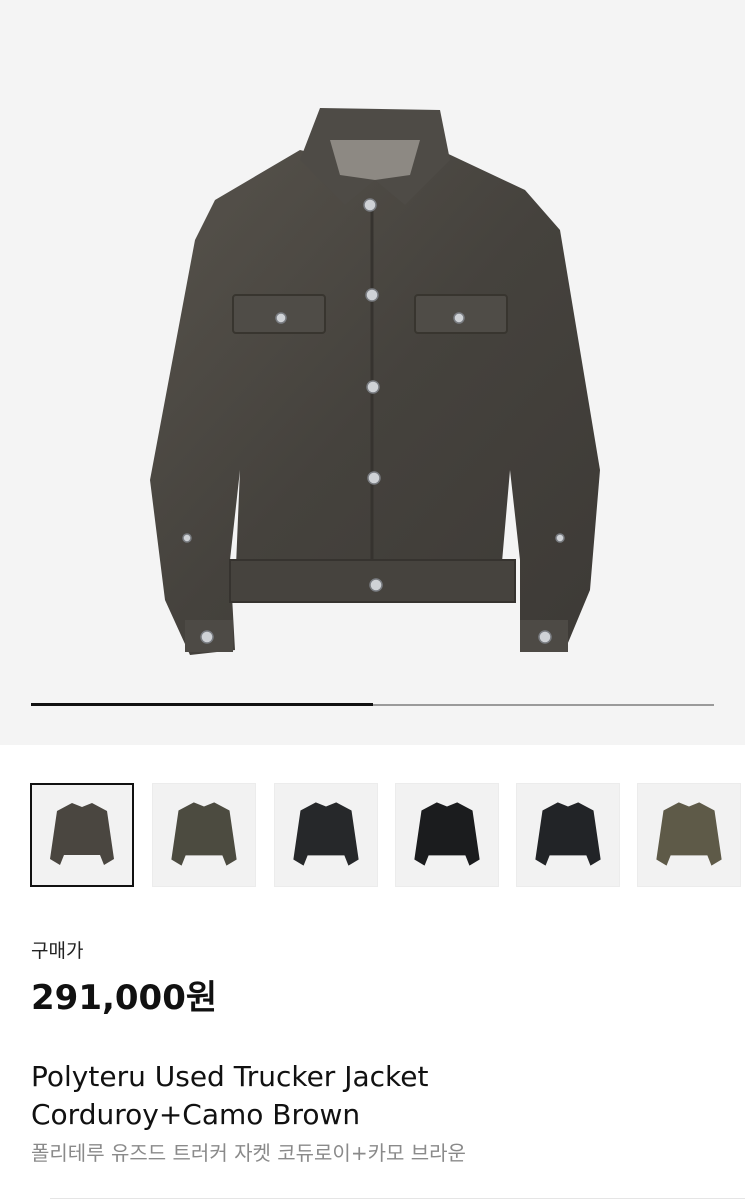  What do you see at coordinates (124, 998) in the screenshot?
I see `product-price: 291,000원` at bounding box center [124, 998].